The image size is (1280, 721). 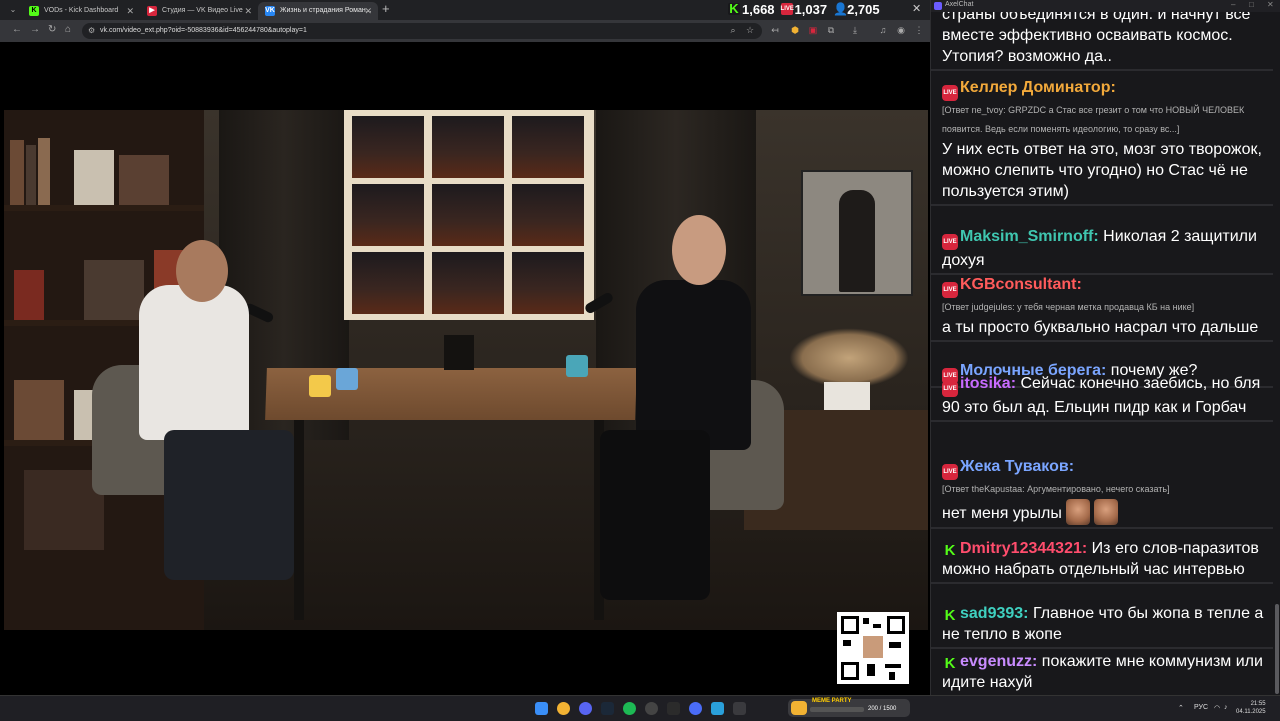 I want to click on download-icon: ⤓, so click(x=855, y=30).